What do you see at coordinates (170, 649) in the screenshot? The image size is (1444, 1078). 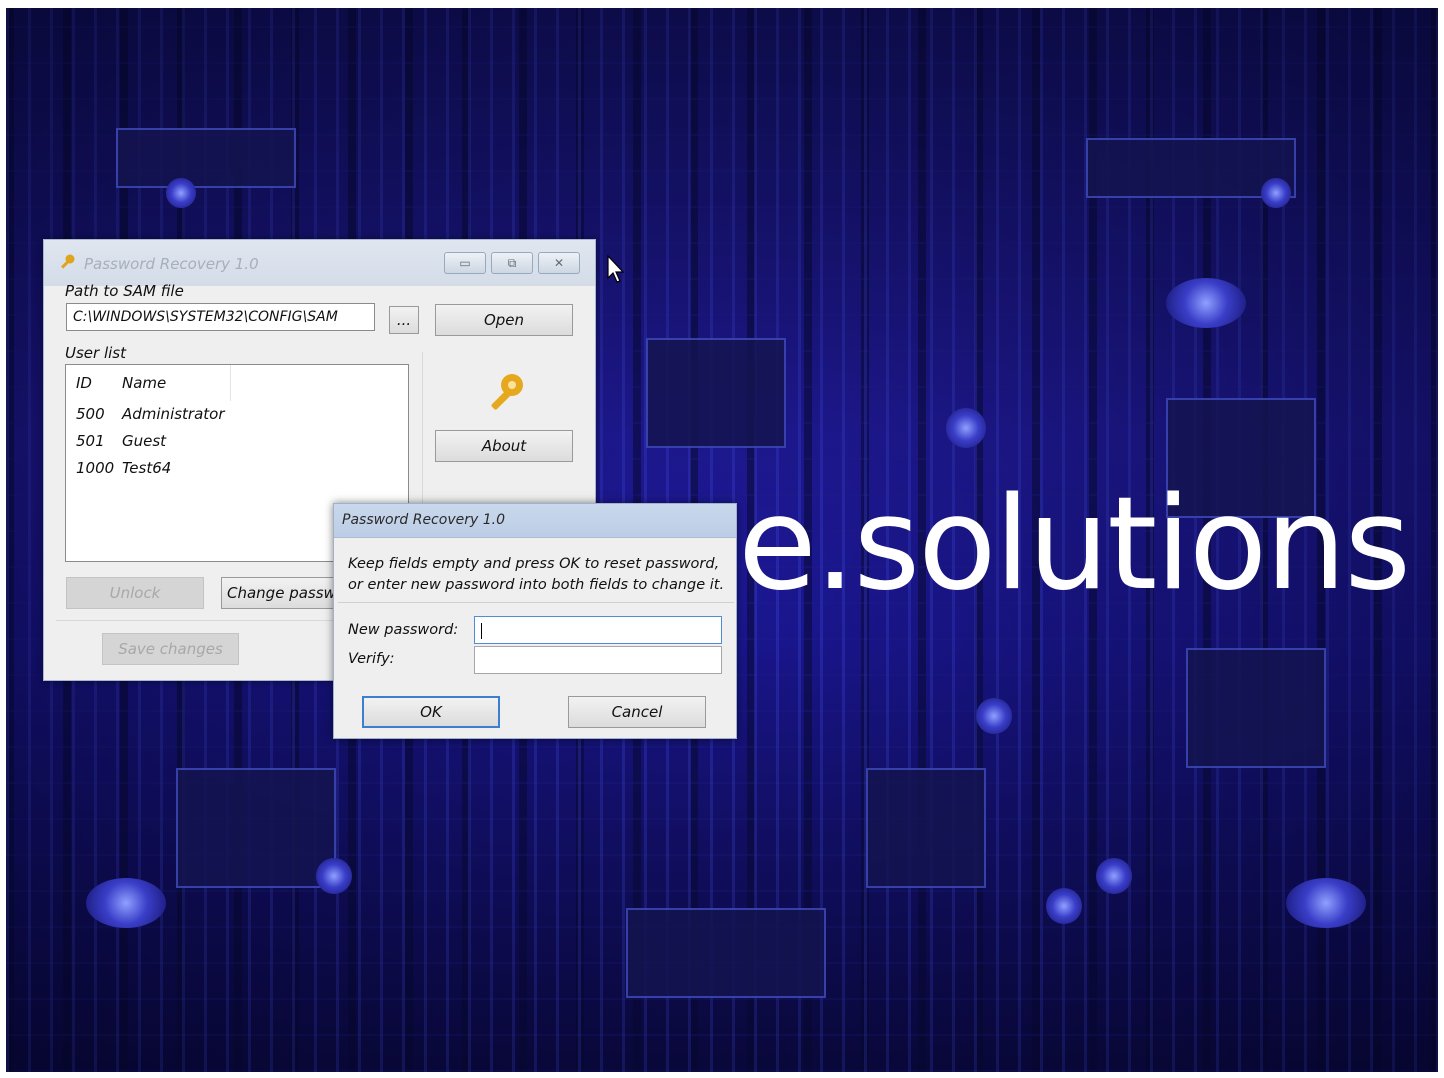 I see `save-changes-button: Save changes` at bounding box center [170, 649].